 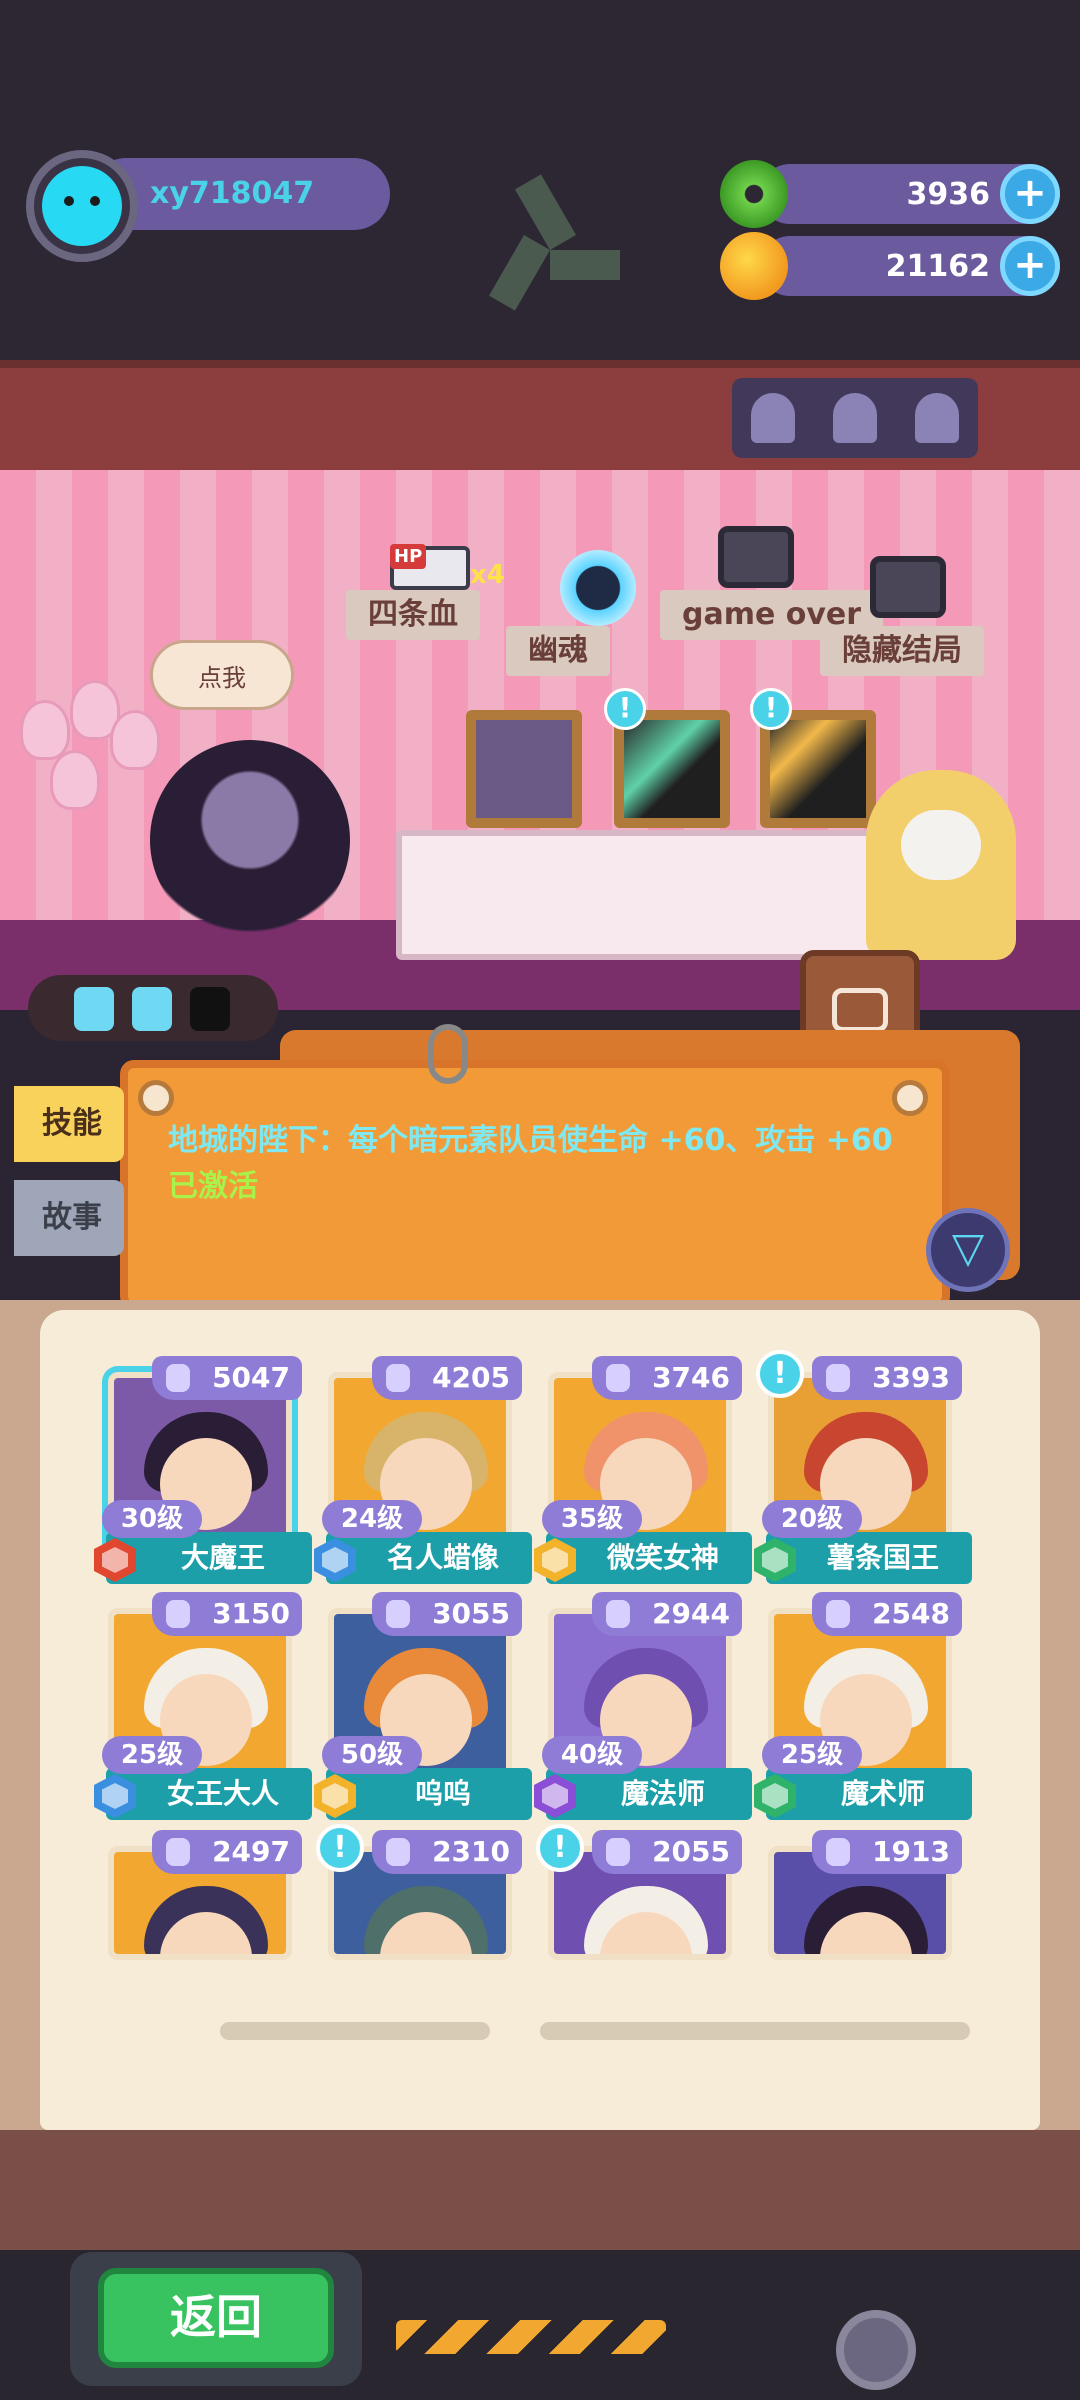 I want to click on character-name: 魔法师, so click(x=649, y=1794).